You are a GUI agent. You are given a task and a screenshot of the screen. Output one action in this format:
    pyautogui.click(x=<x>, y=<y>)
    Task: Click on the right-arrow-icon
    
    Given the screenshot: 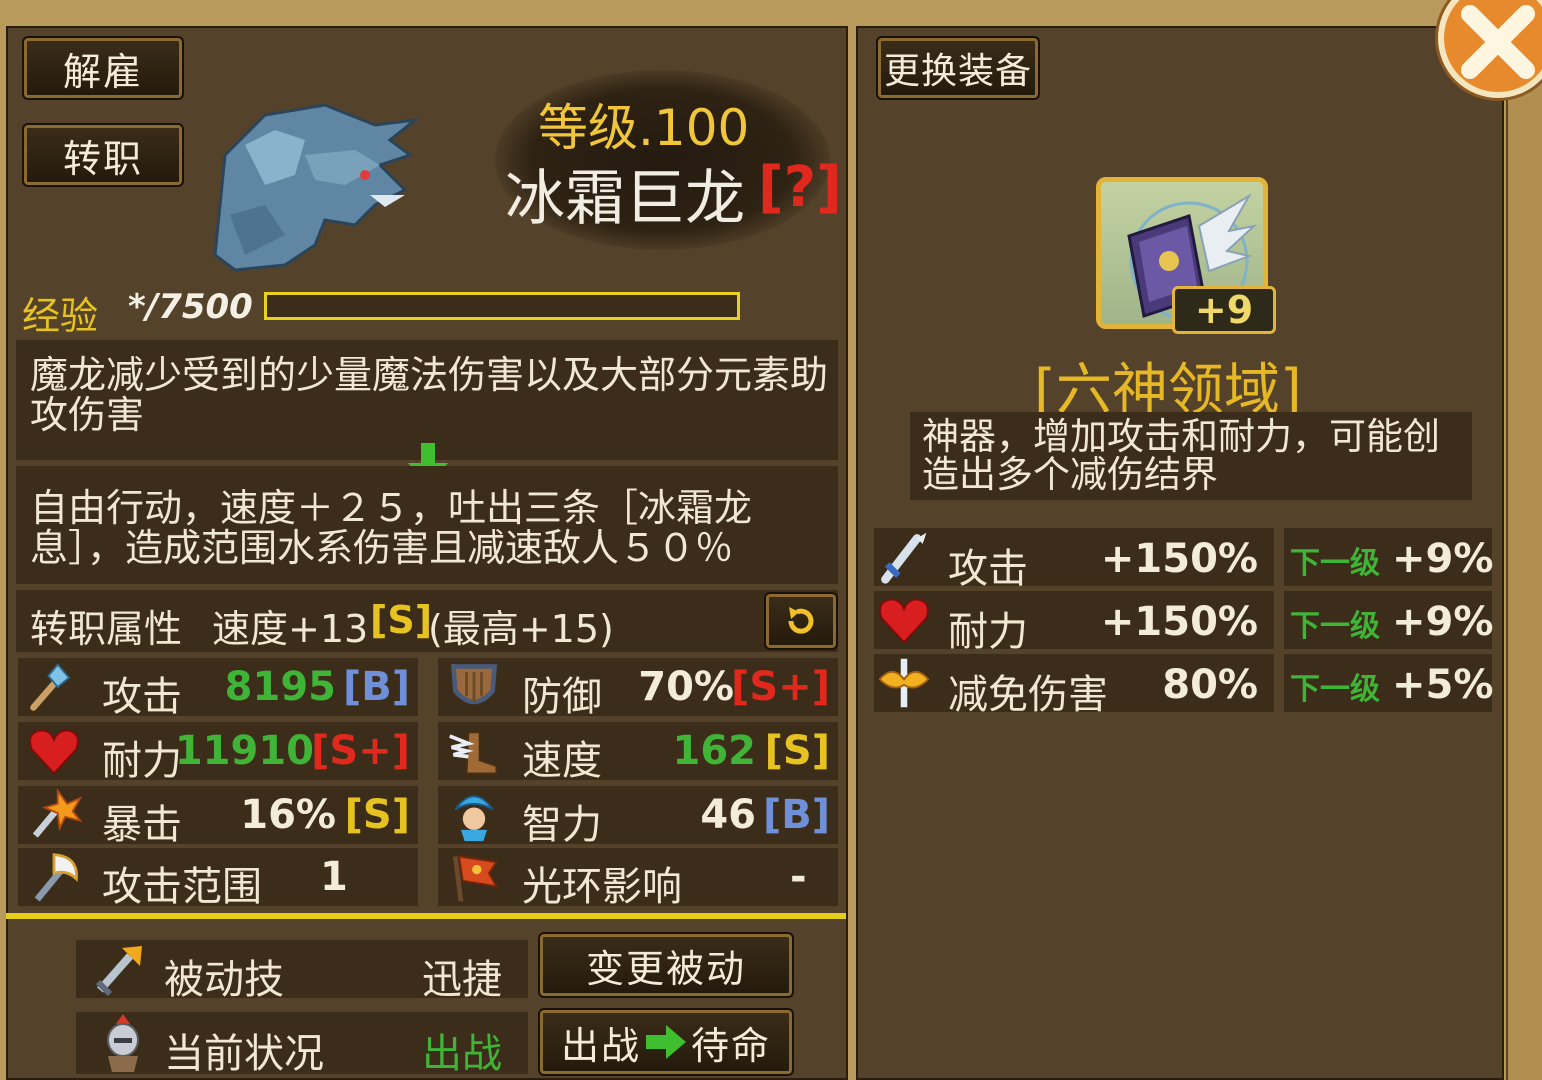 What is the action you would take?
    pyautogui.click(x=666, y=1042)
    